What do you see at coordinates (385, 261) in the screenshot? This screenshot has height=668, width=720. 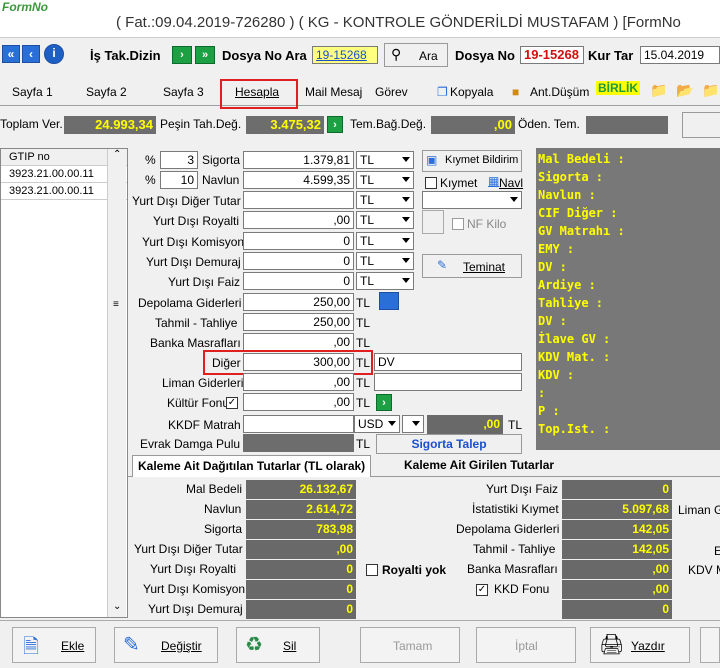 I see `yd-demuraj-currency-select: TL` at bounding box center [385, 261].